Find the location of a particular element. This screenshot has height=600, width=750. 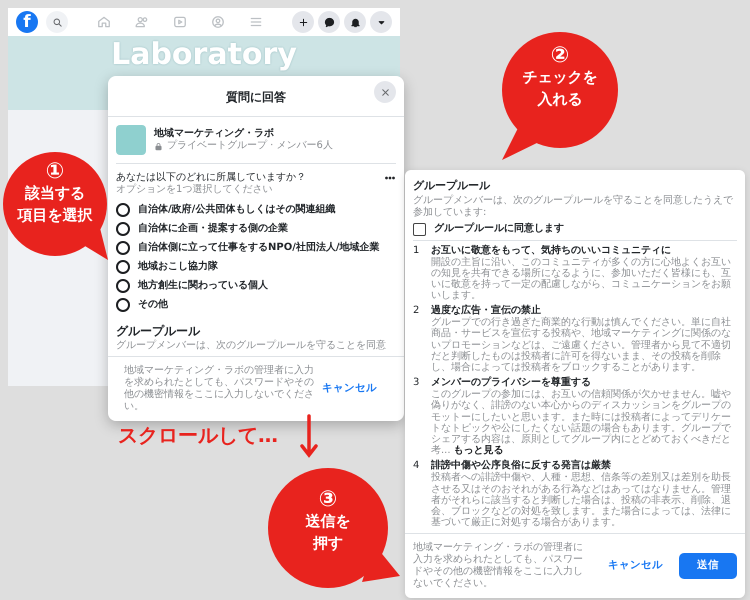

question-hint: オプションを1つ選択してください is located at coordinates (195, 190).